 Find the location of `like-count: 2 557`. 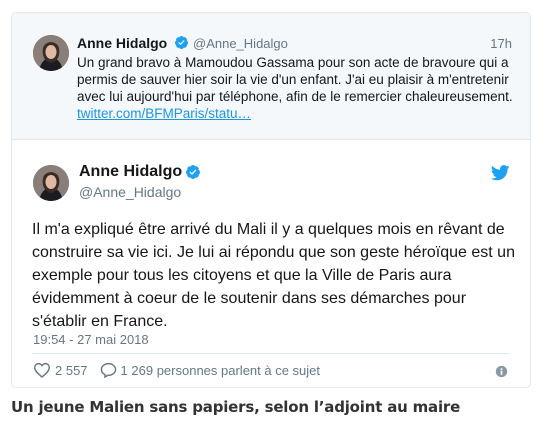

like-count: 2 557 is located at coordinates (71, 370).